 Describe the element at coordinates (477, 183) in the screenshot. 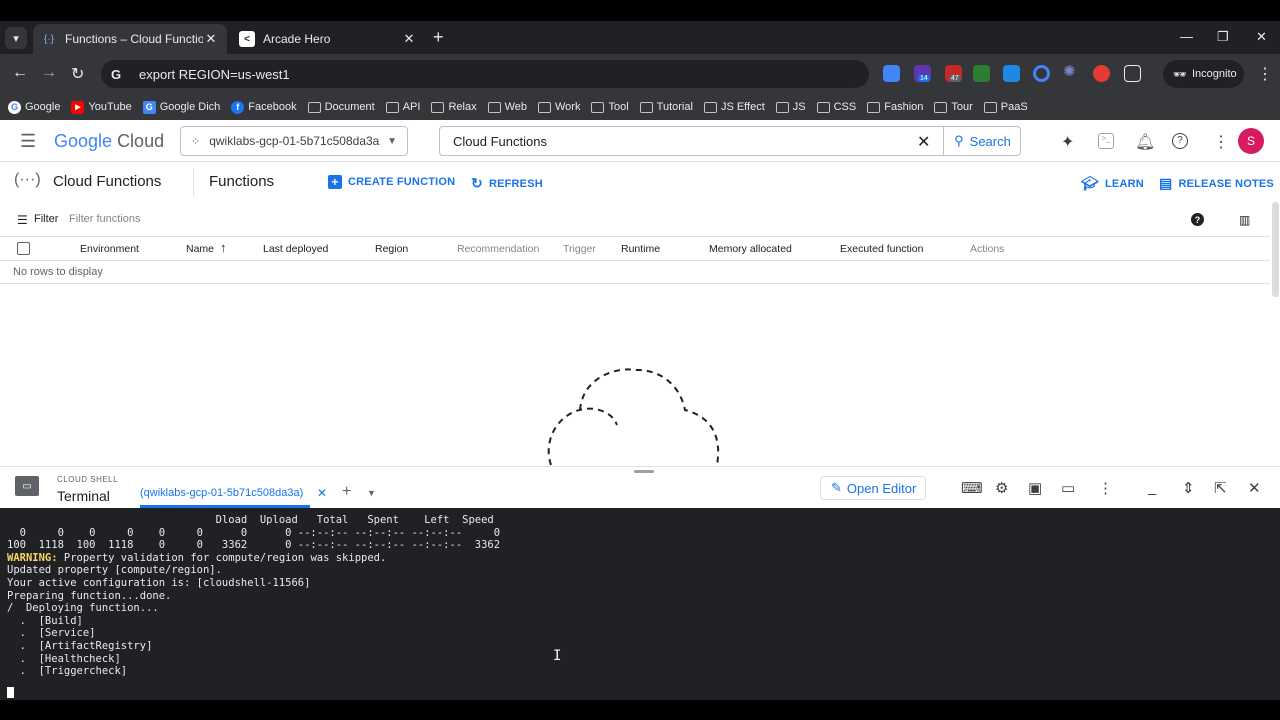

I see `refresh-icon: ↻` at that location.